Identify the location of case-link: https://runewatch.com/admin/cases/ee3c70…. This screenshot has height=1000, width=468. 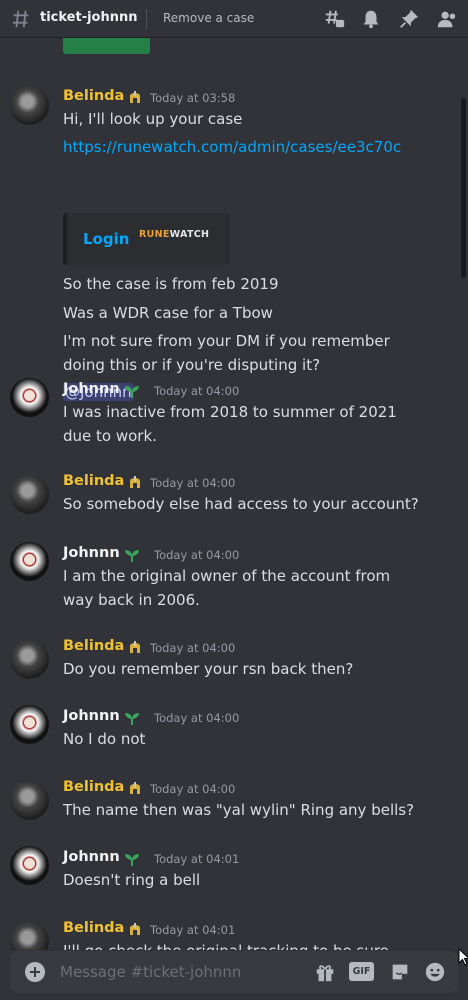
(232, 147).